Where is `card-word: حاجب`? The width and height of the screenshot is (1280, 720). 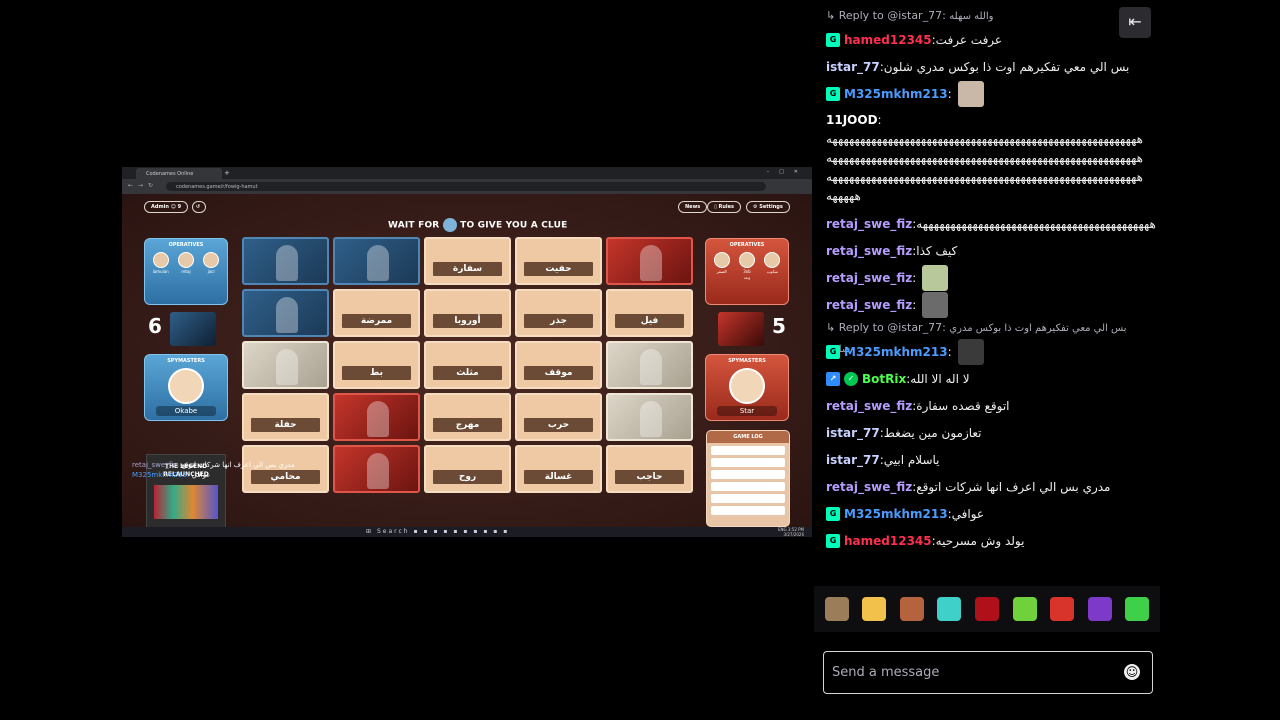 card-word: حاجب is located at coordinates (649, 477).